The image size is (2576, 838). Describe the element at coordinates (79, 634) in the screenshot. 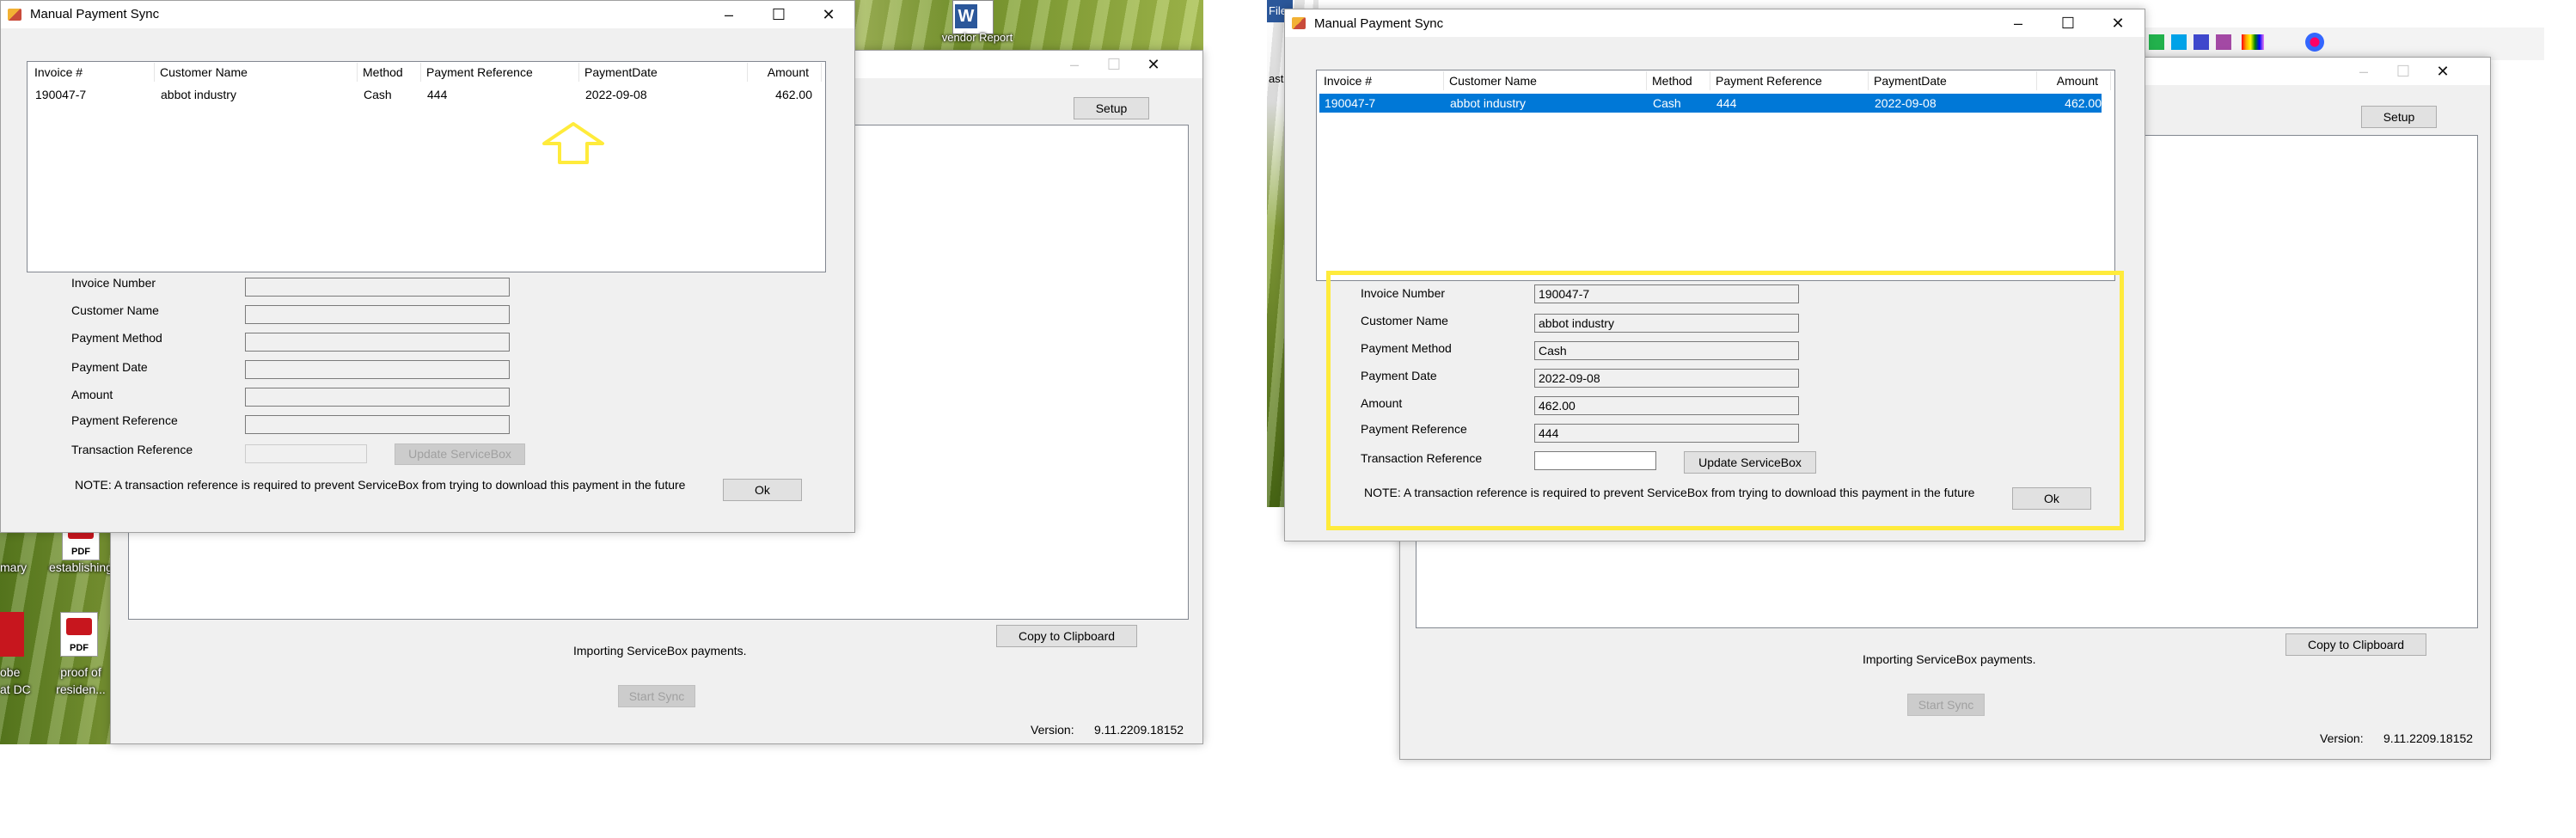

I see `pdf-file-icon: PDF` at that location.